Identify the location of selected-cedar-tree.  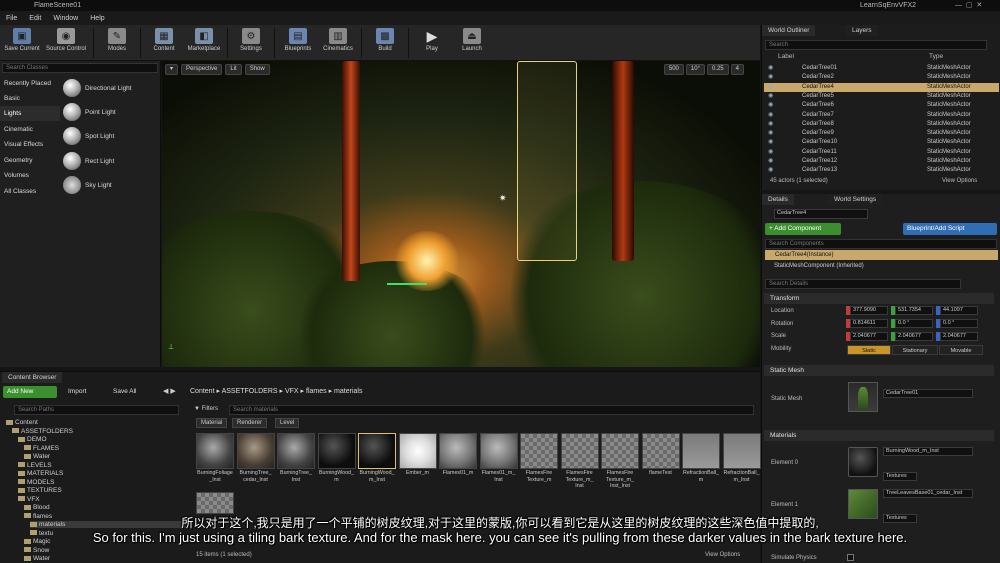
(547, 161).